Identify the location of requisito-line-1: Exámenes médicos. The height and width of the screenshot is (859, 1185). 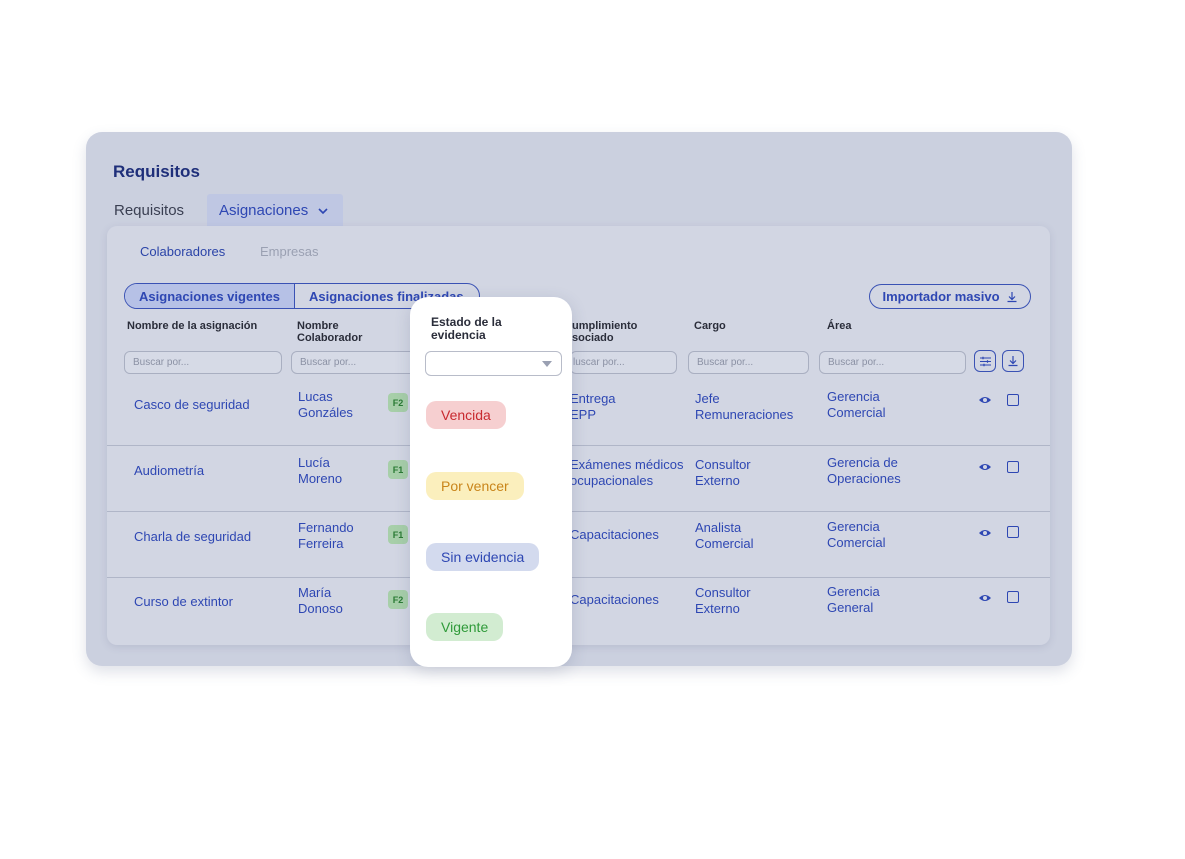
(627, 464).